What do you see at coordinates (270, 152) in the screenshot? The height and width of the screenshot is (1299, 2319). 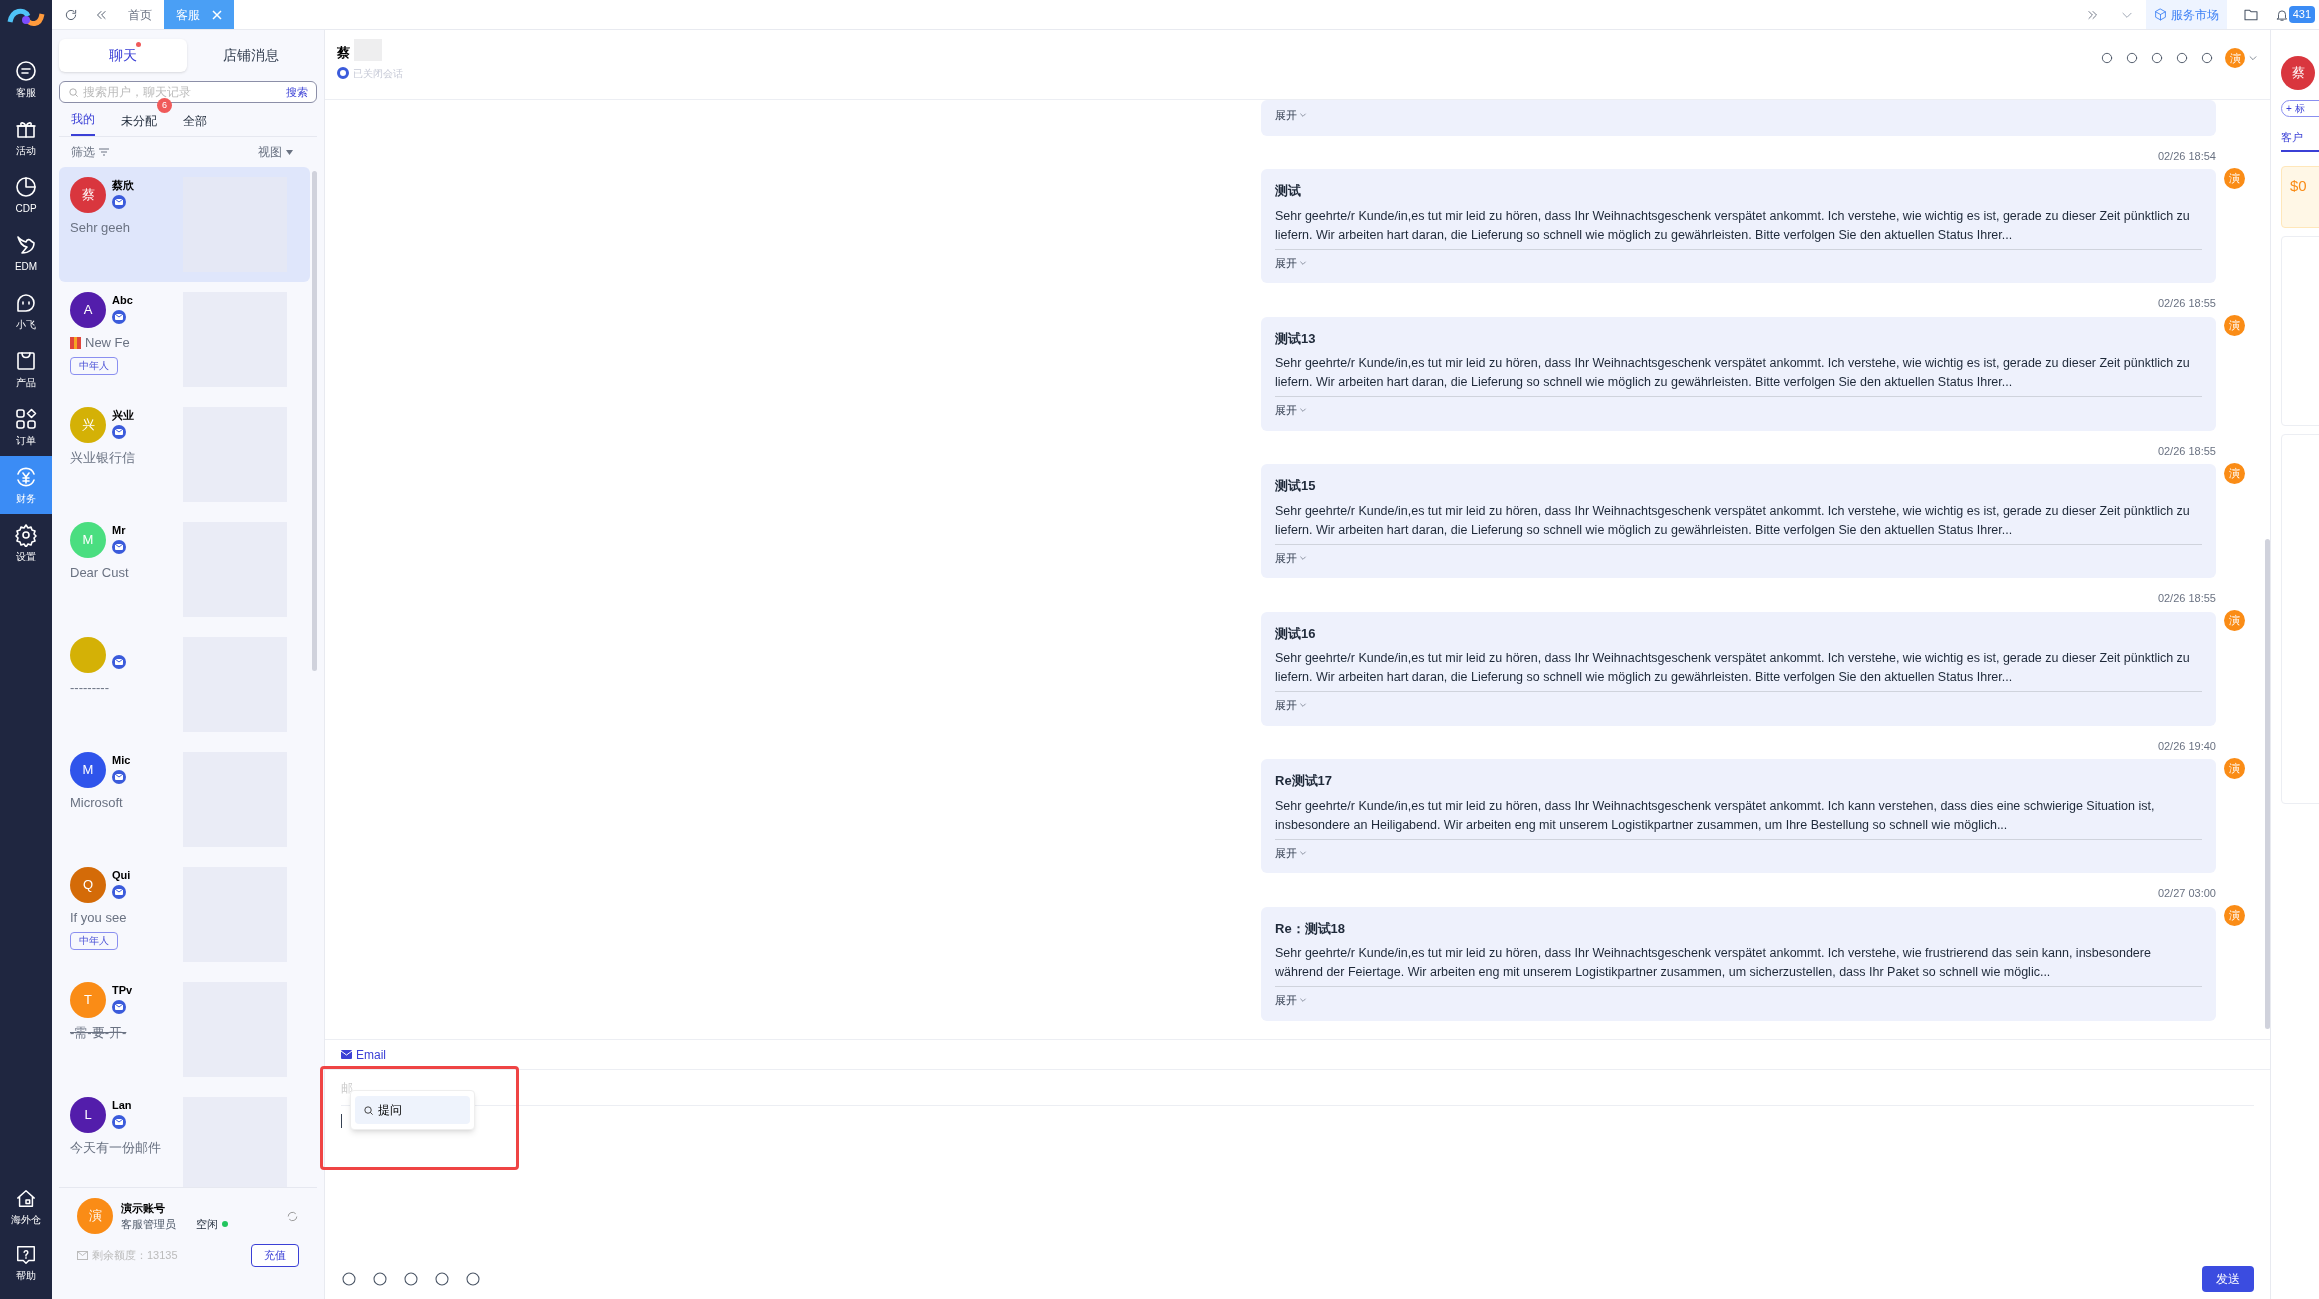 I see `view-dropdown: 视图` at bounding box center [270, 152].